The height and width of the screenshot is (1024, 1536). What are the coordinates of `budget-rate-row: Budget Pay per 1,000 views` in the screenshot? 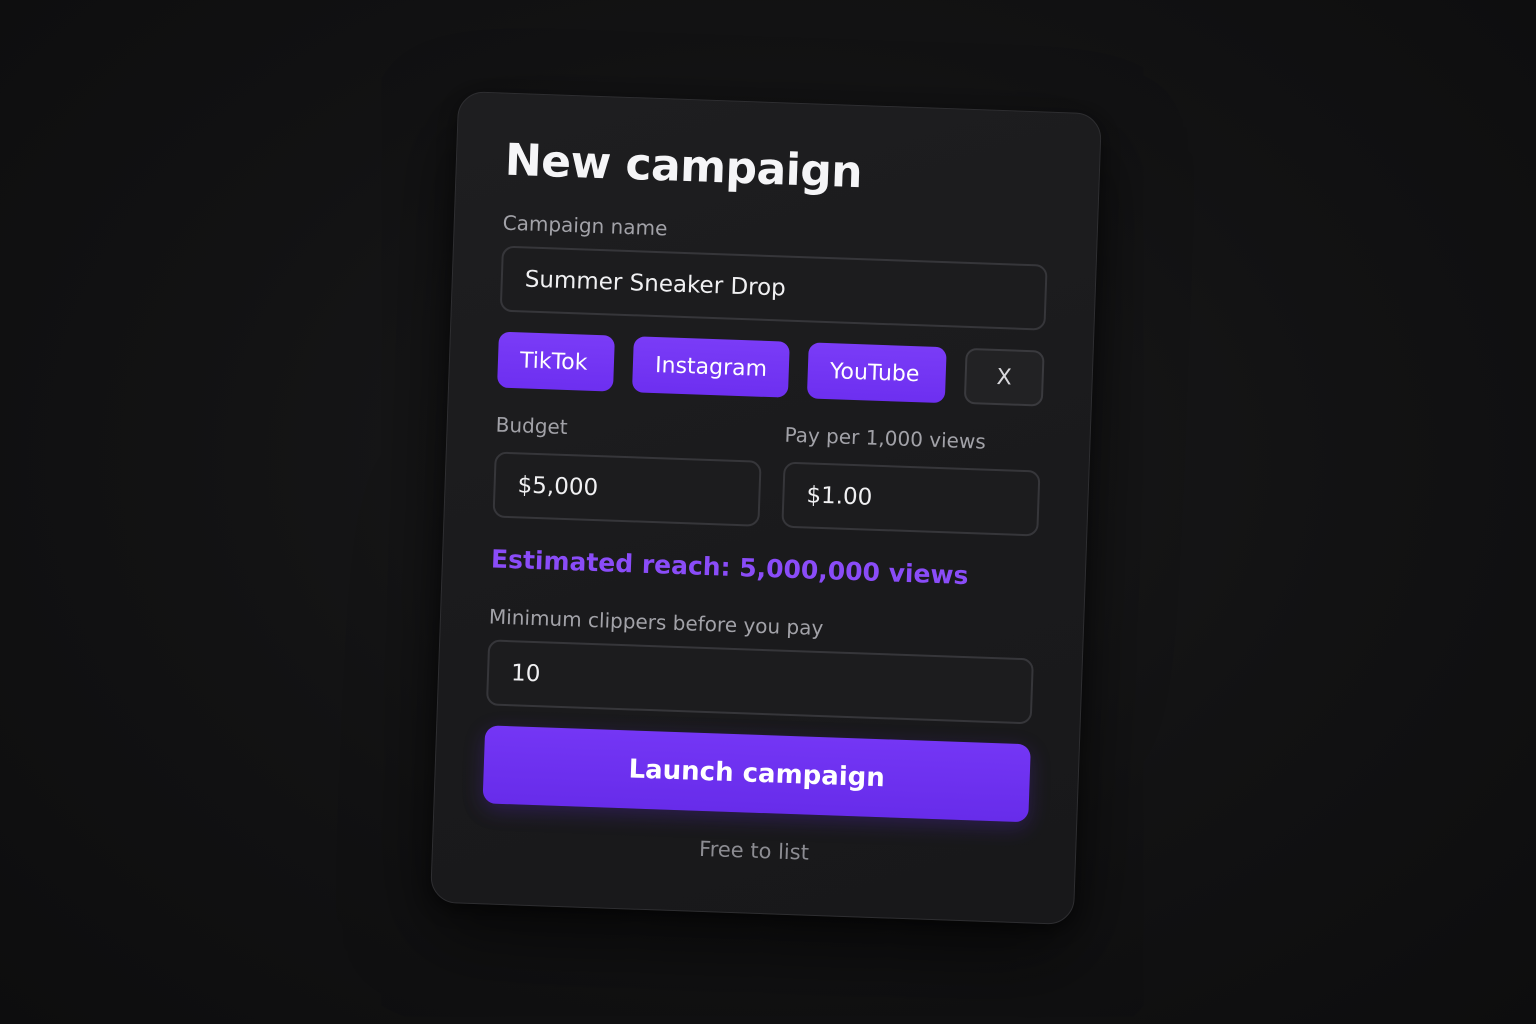 It's located at (767, 474).